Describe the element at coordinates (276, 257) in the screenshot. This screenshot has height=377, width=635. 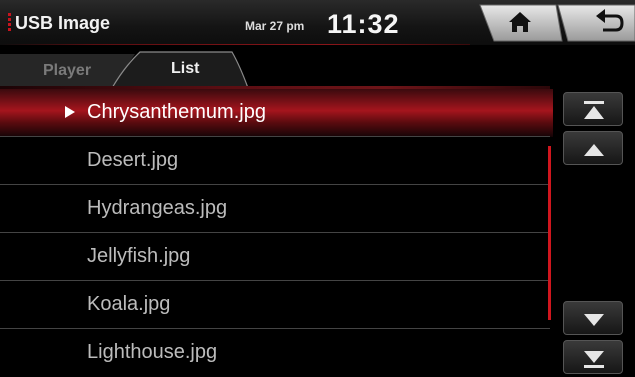
I see `list-item: Jellyfish.jpg` at that location.